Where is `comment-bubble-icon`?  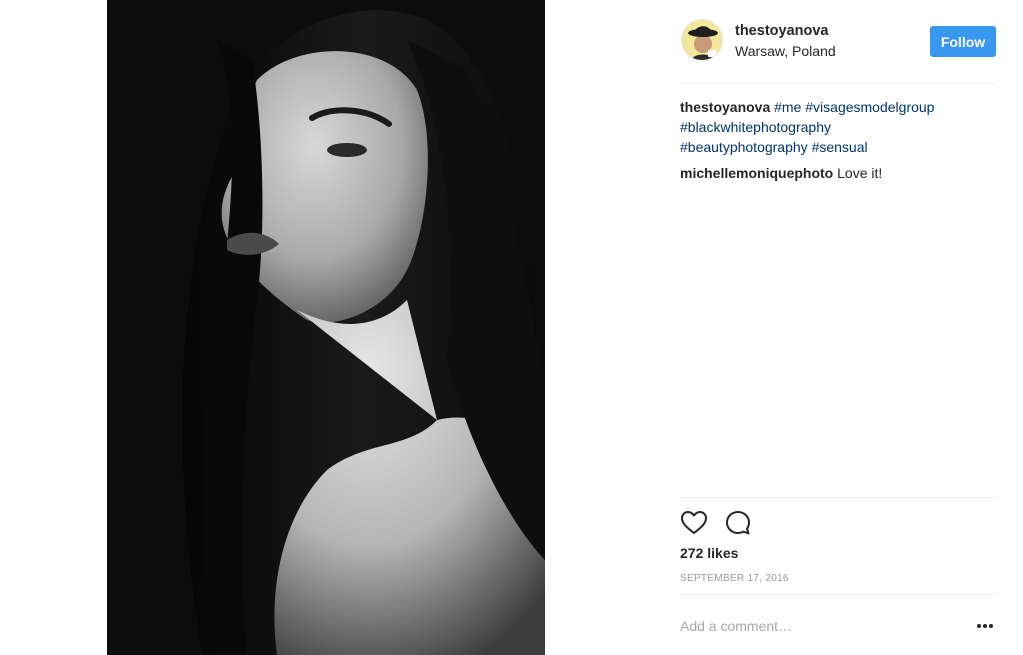 comment-bubble-icon is located at coordinates (738, 523).